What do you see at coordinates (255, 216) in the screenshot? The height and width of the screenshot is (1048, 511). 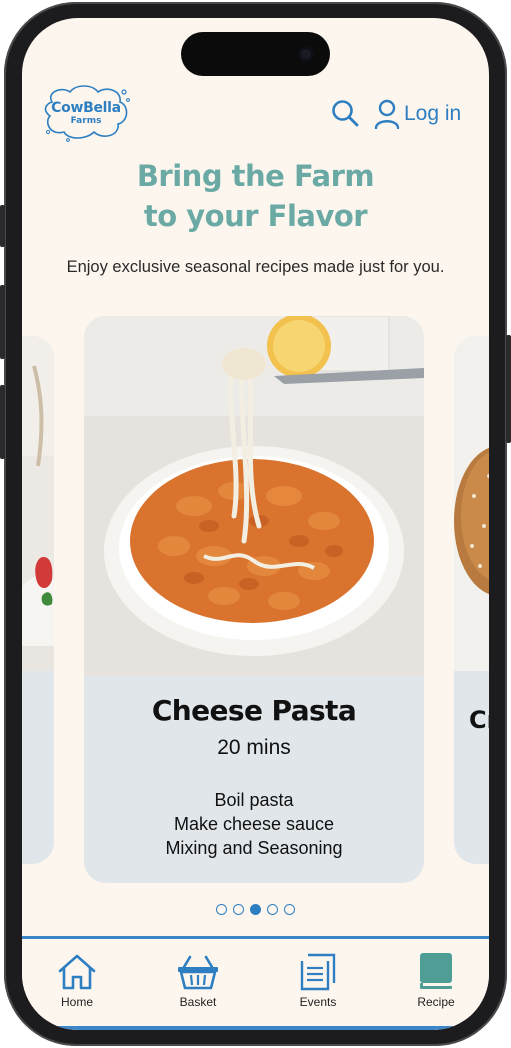 I see `hero-headline-line2: to your Flavor` at bounding box center [255, 216].